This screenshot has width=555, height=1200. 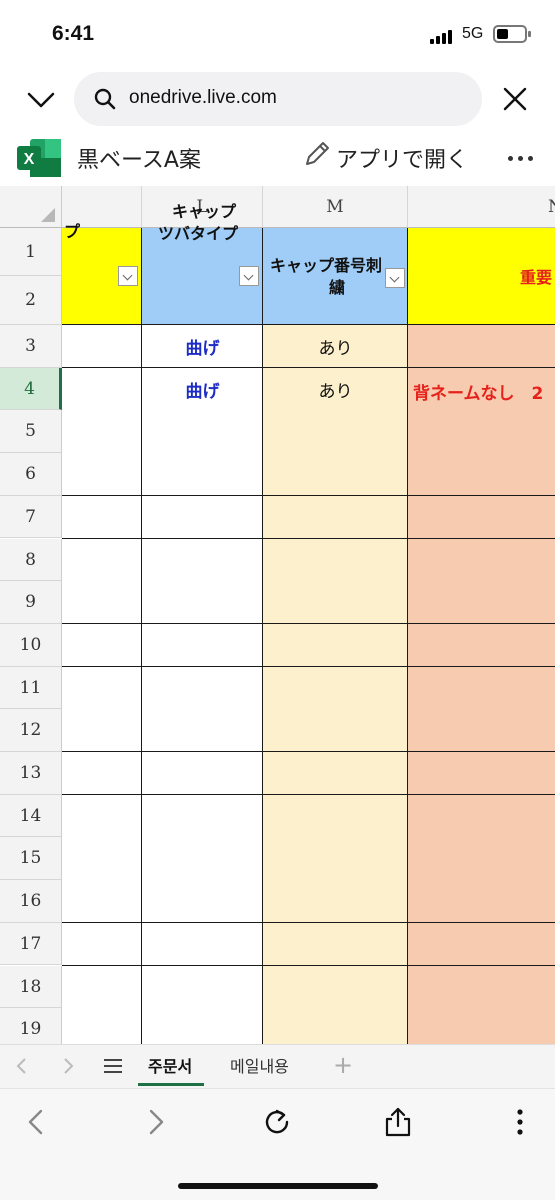 What do you see at coordinates (249, 276) in the screenshot?
I see `filter-dropdown-l` at bounding box center [249, 276].